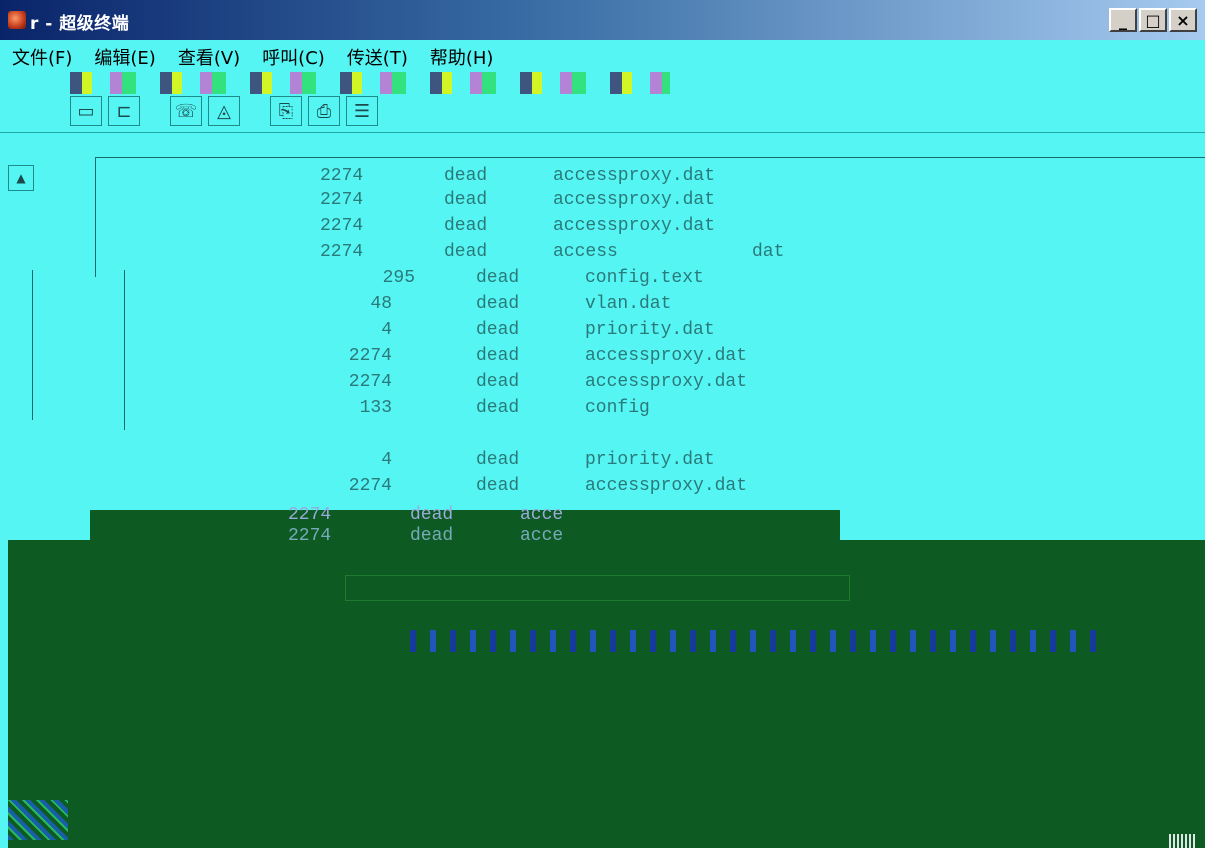 Image resolution: width=1205 pixels, height=848 pixels. Describe the element at coordinates (1183, 841) in the screenshot. I see `resize-grip` at that location.